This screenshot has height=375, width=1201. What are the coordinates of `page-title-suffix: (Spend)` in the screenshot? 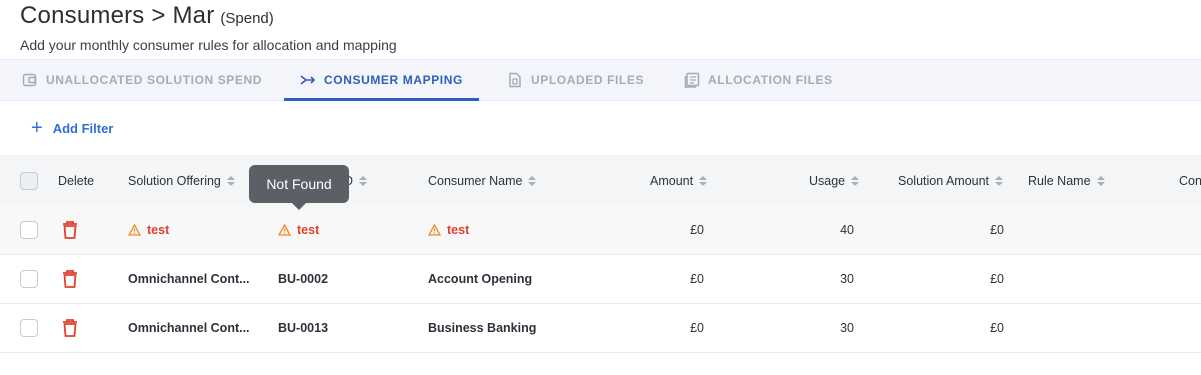 It's located at (247, 18).